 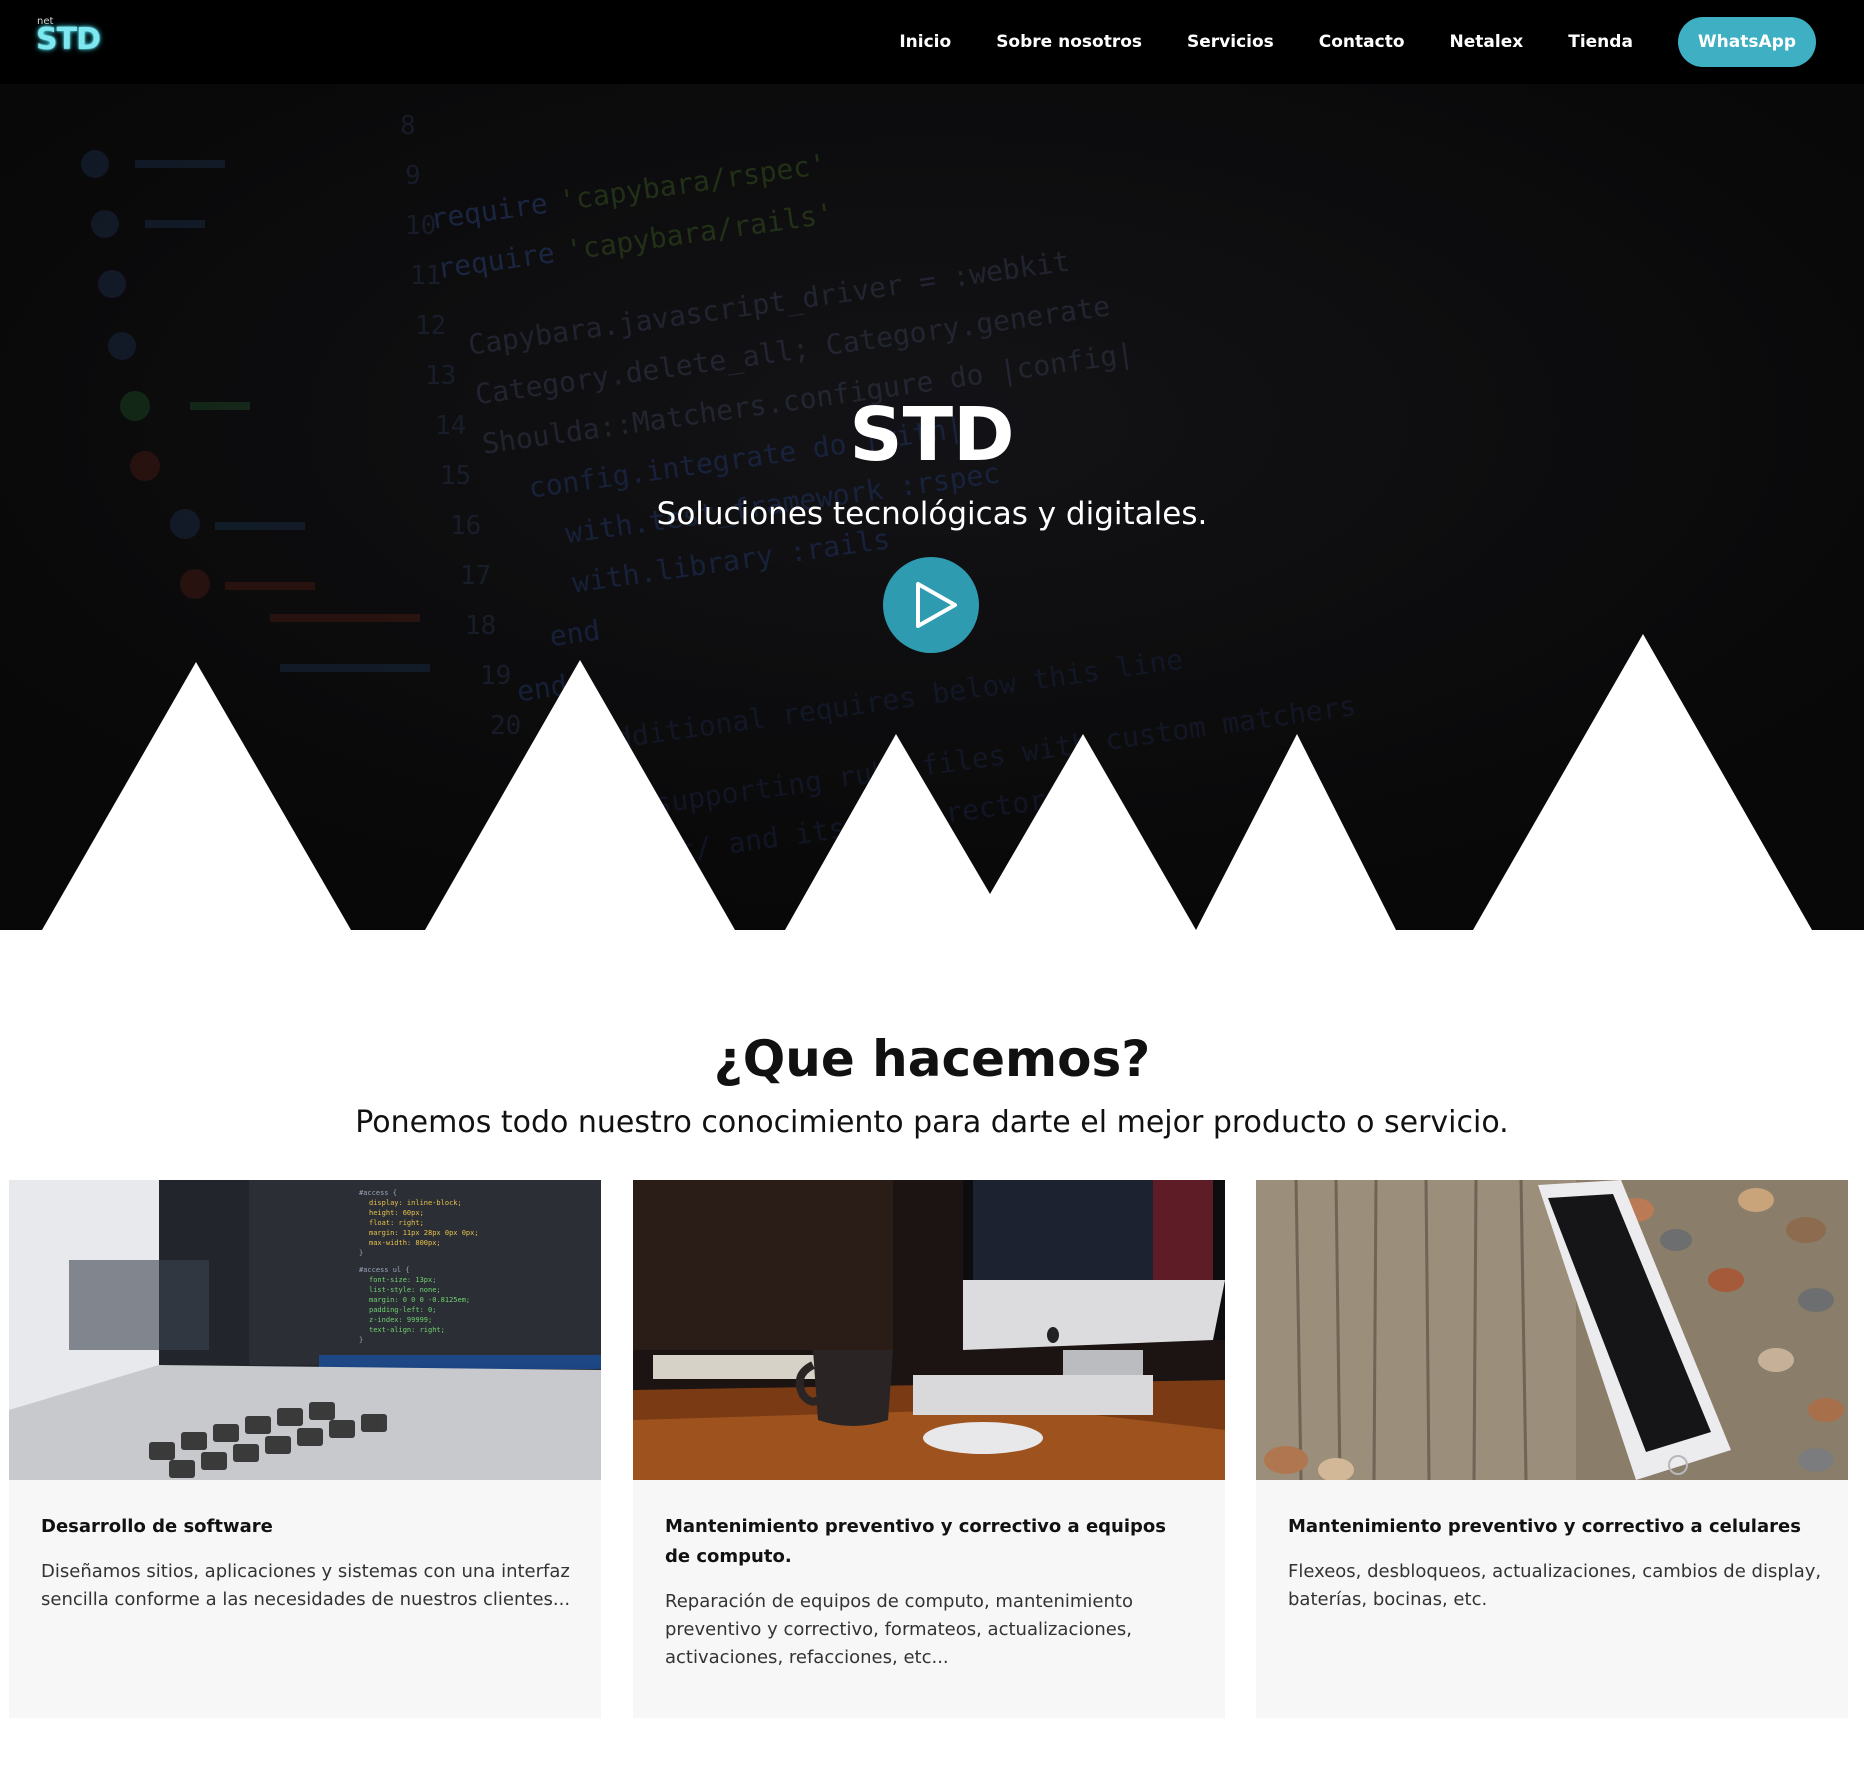 I want to click on svg-text: margin: 11px 28px 0px 0px;, so click(x=424, y=1233).